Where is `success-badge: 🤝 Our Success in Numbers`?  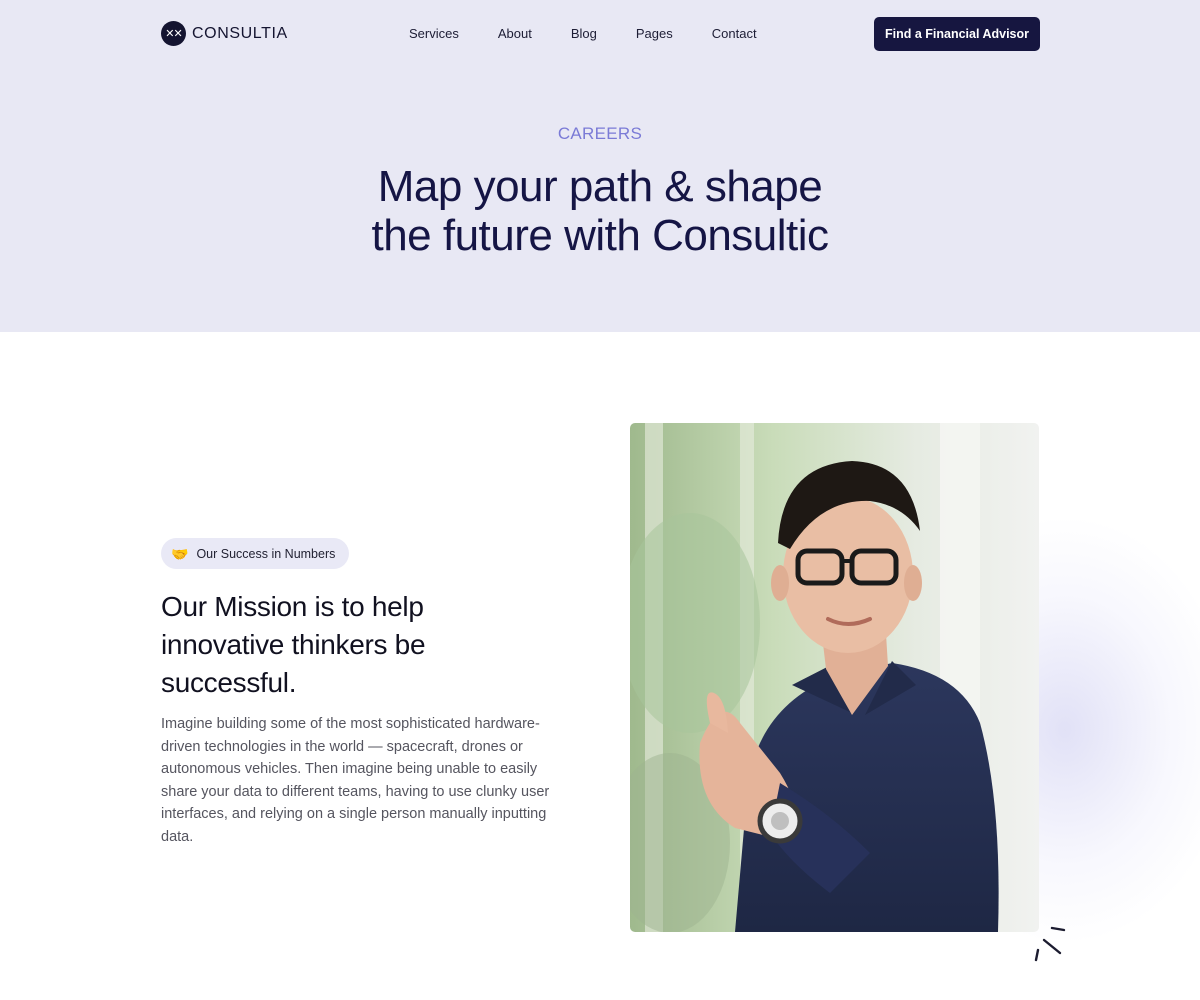
success-badge: 🤝 Our Success in Numbers is located at coordinates (255, 553).